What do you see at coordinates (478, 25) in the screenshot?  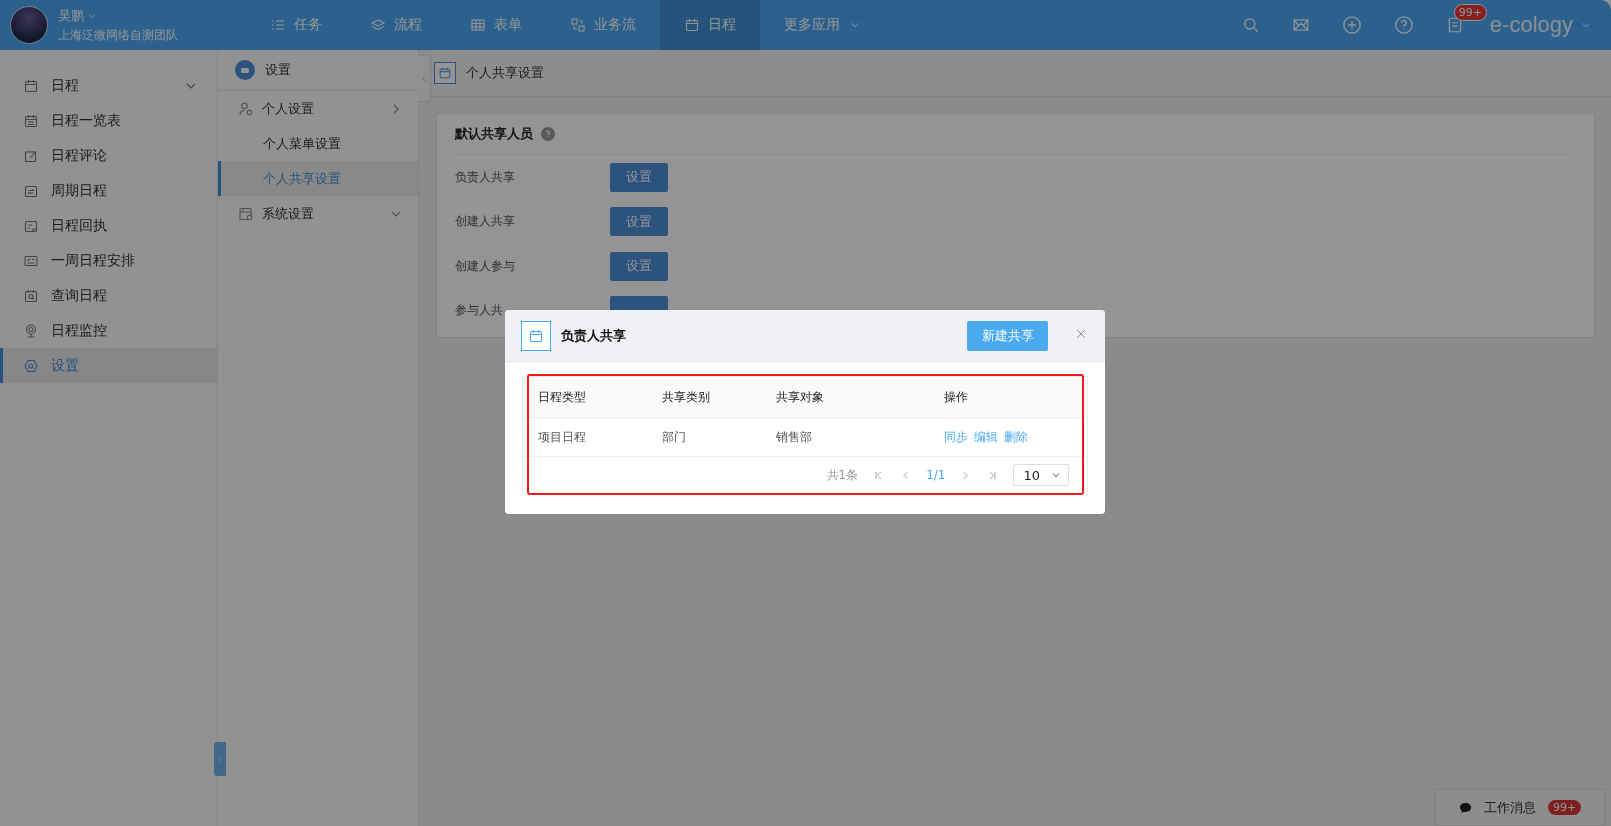 I see `table-icon` at bounding box center [478, 25].